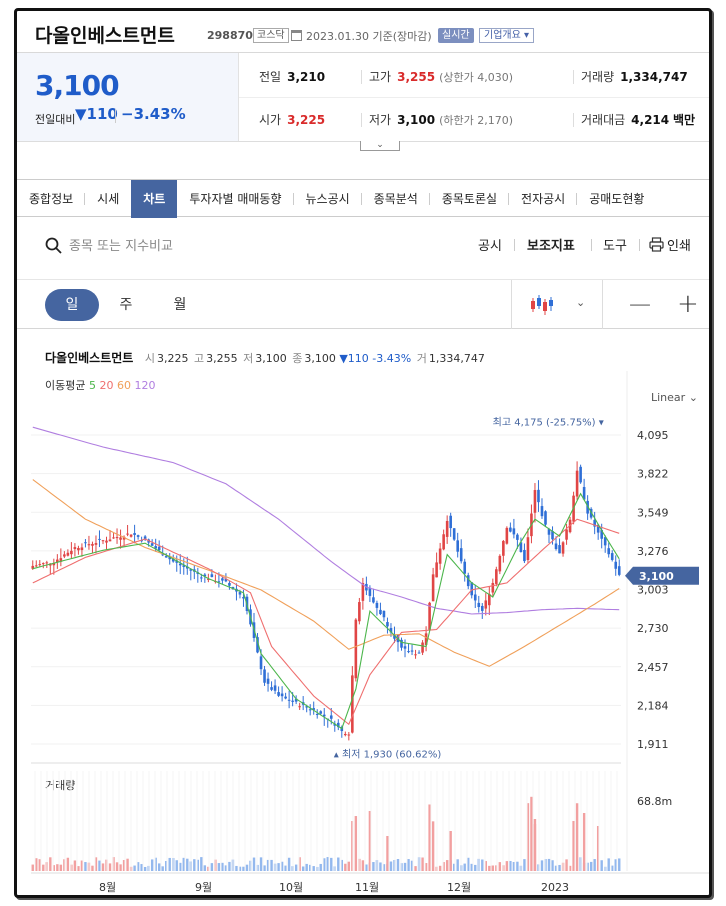 The image size is (726, 906). What do you see at coordinates (548, 423) in the screenshot?
I see `max-annotation: 최고 4,175 (-25.75%) ▾` at bounding box center [548, 423].